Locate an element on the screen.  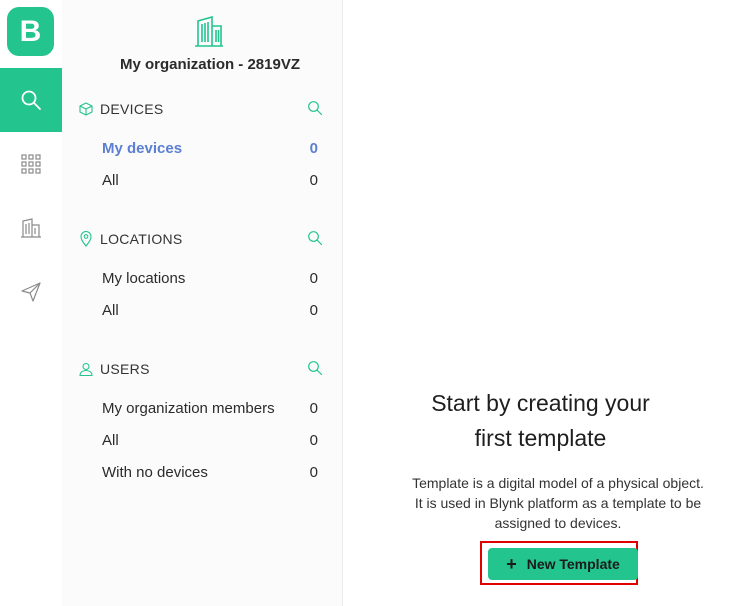
headline-line-2: first template is located at coordinates (540, 438).